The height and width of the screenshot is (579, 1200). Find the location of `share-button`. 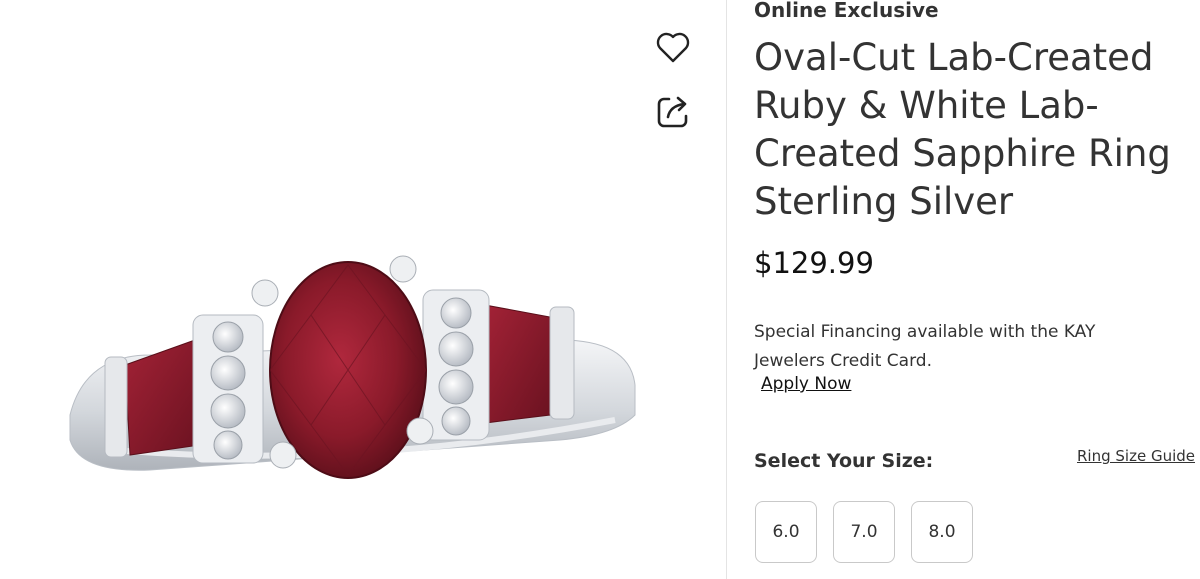

share-button is located at coordinates (673, 111).